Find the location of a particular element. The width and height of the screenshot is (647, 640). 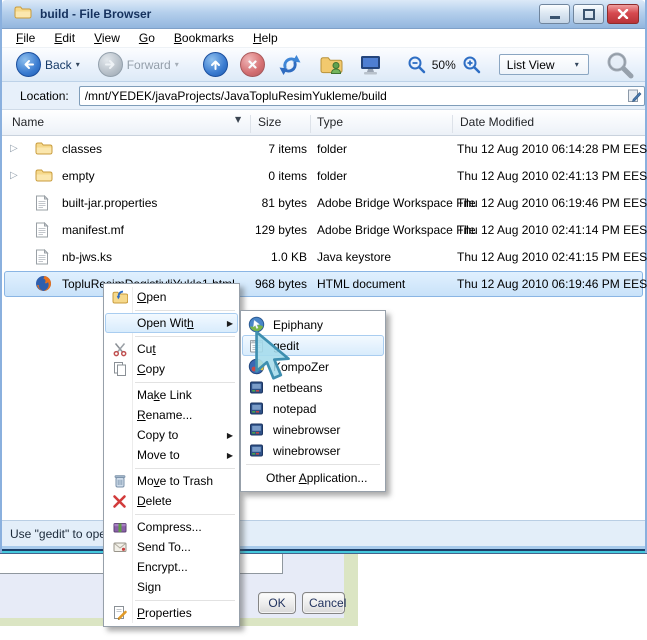

cancel-button: Cancel is located at coordinates (324, 603).